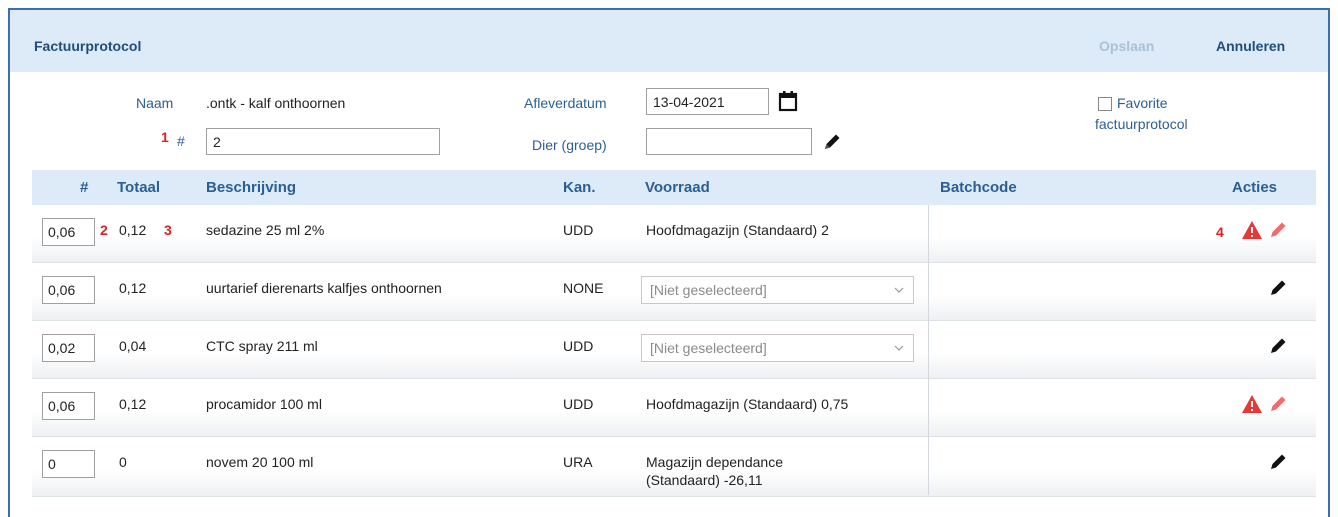  What do you see at coordinates (276, 103) in the screenshot?
I see `naam-value: .ontk - kalf onthoornen` at bounding box center [276, 103].